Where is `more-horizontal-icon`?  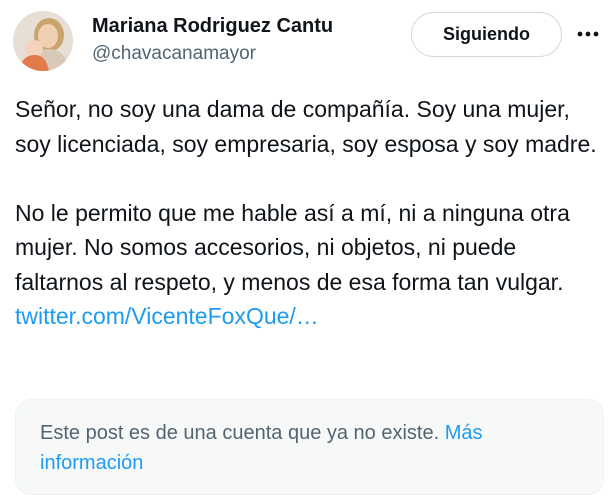
more-horizontal-icon is located at coordinates (588, 34).